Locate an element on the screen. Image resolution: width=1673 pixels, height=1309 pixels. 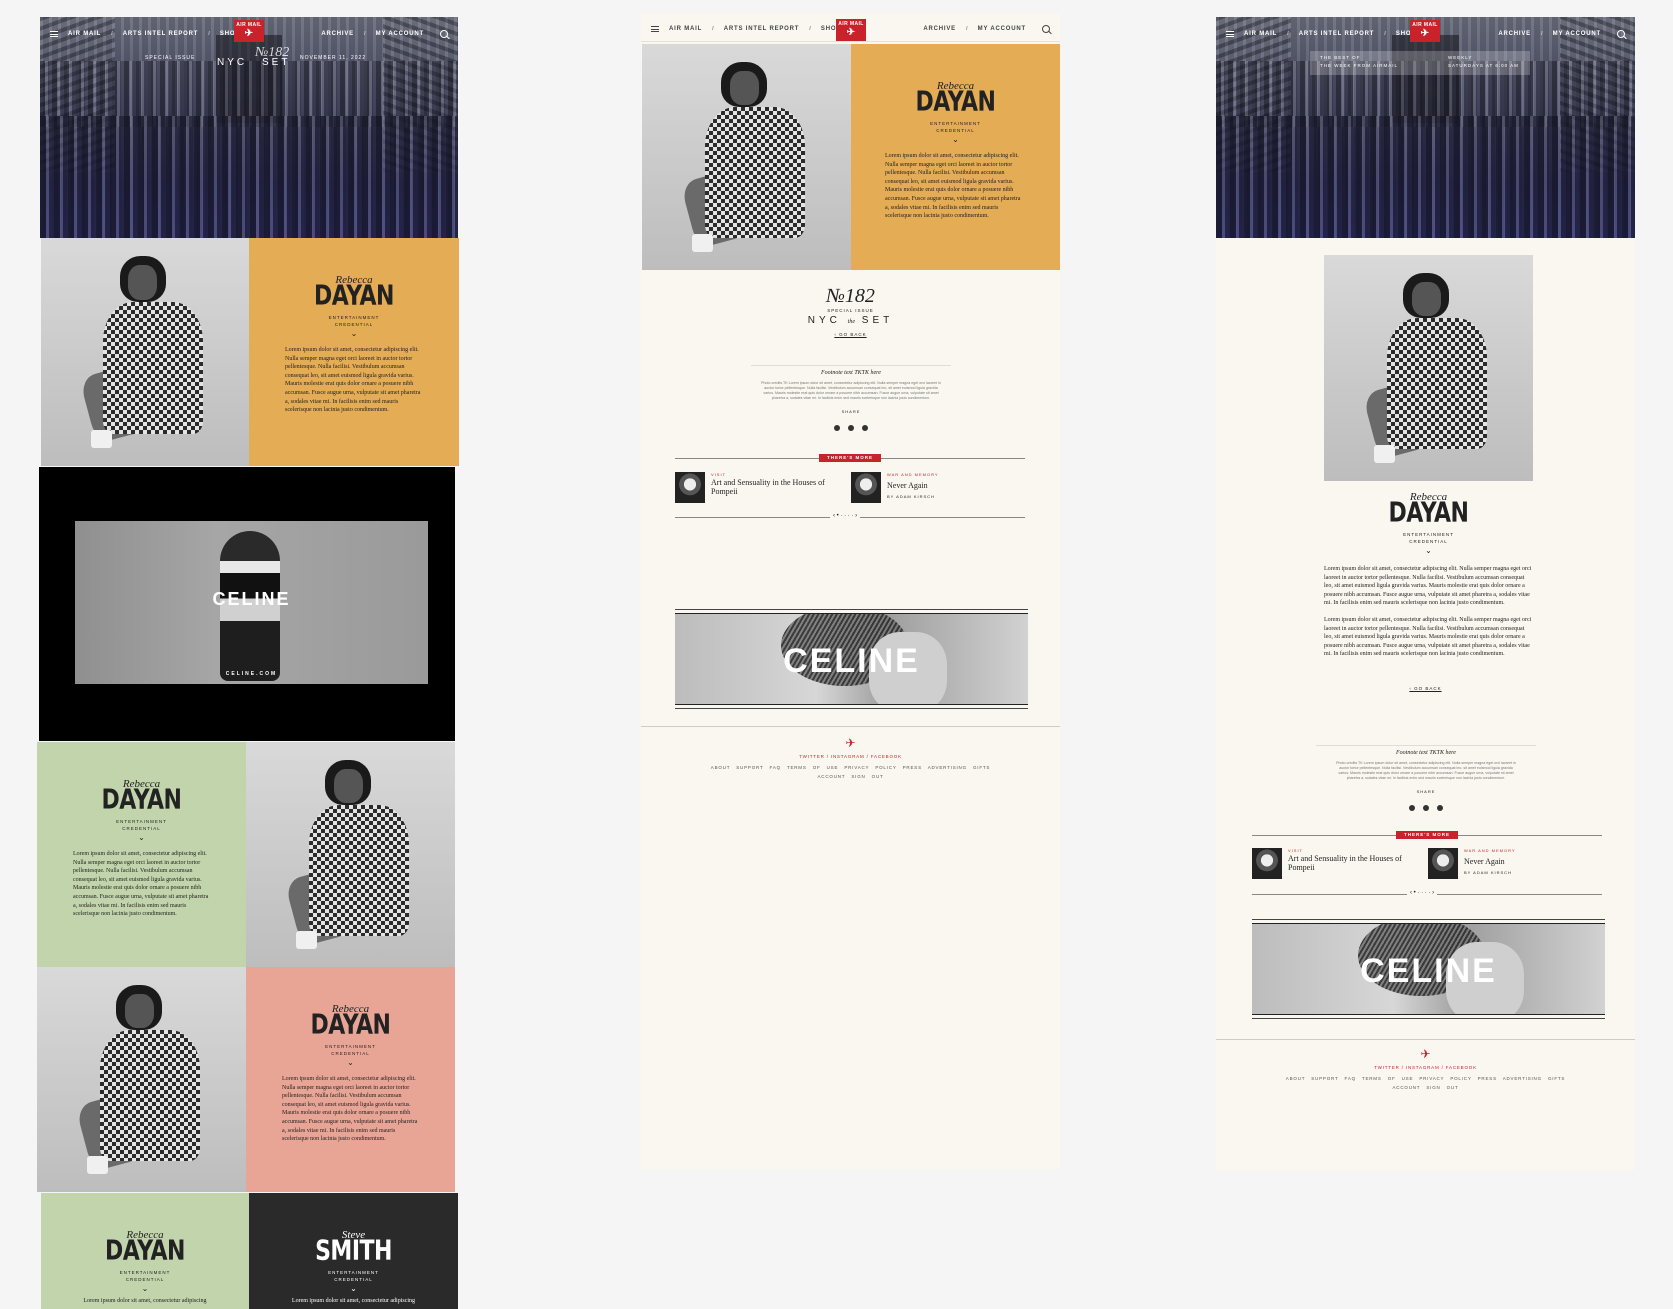
issue-the: the is located at coordinates (851, 322).